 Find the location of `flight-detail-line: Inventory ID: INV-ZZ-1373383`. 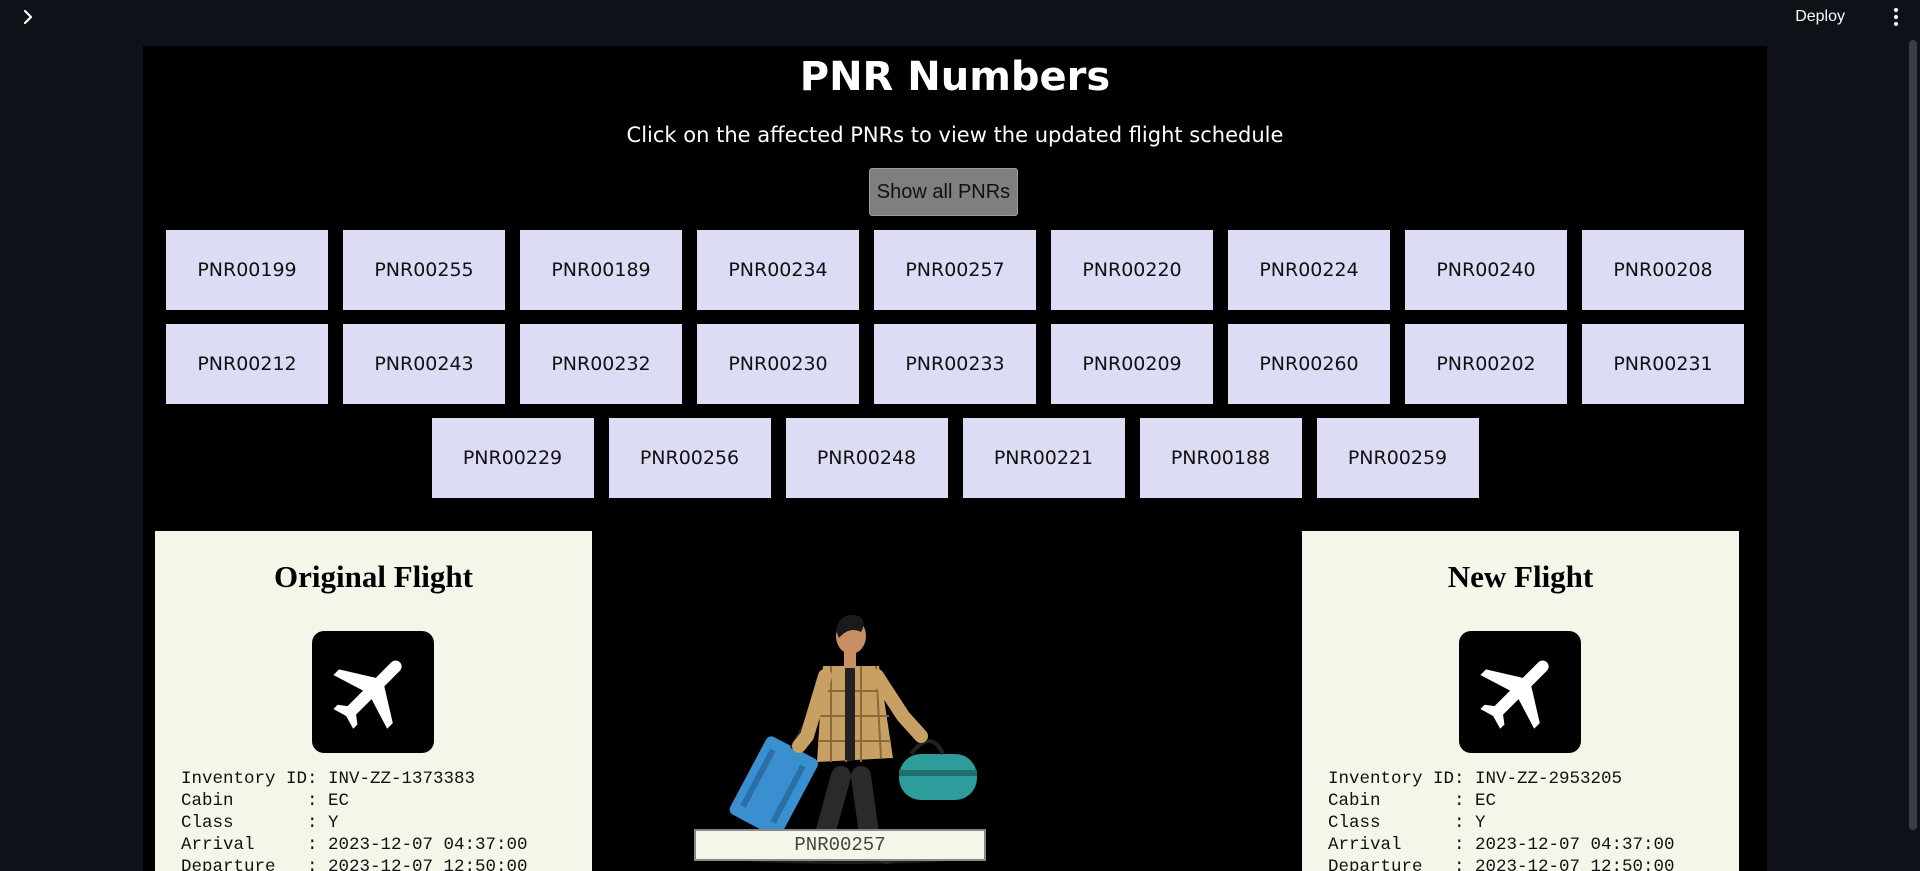

flight-detail-line: Inventory ID: INV-ZZ-1373383 is located at coordinates (328, 779).